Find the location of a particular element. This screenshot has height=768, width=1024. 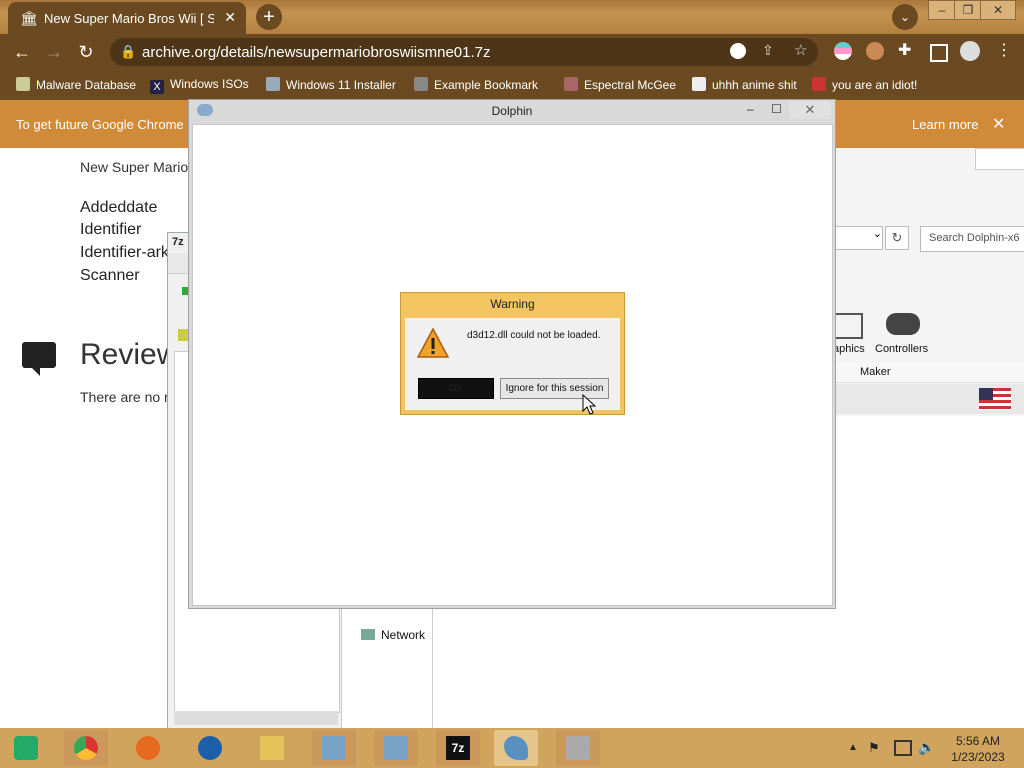

tab-title: New Super Mario Bros Wii [ SMN is located at coordinates (129, 18).